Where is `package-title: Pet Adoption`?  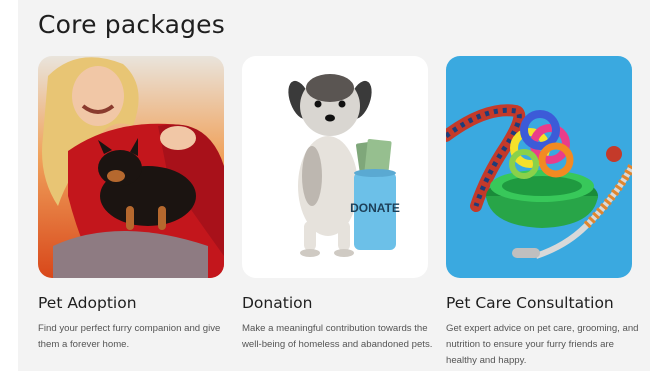
package-title: Pet Adoption is located at coordinates (131, 303).